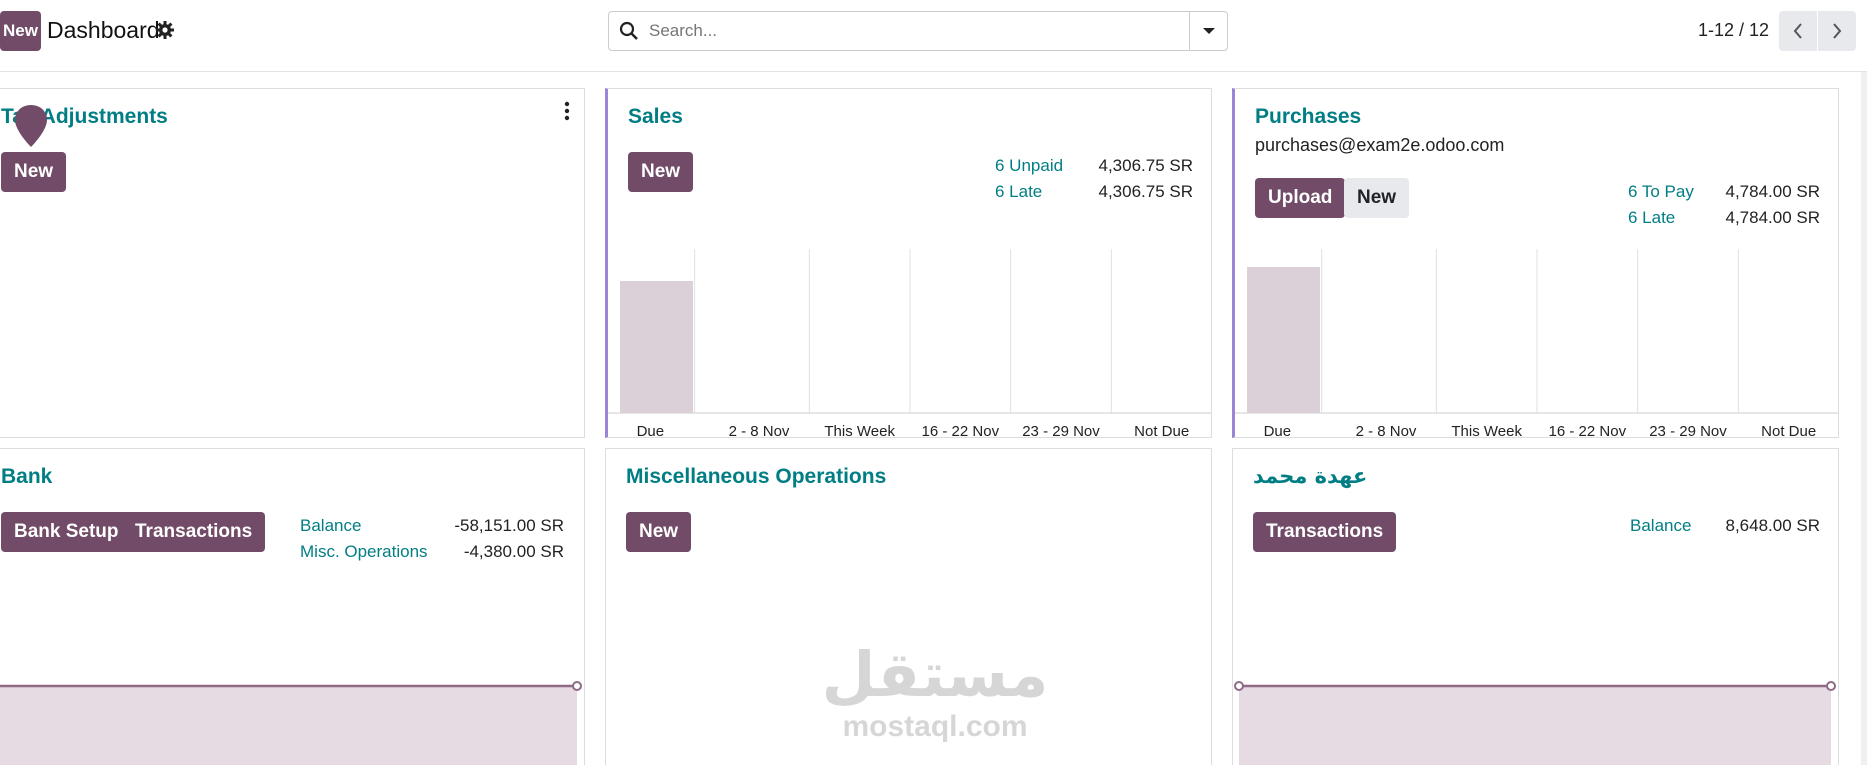 The image size is (1867, 765). What do you see at coordinates (1308, 117) in the screenshot?
I see `journal-title: Purchases` at bounding box center [1308, 117].